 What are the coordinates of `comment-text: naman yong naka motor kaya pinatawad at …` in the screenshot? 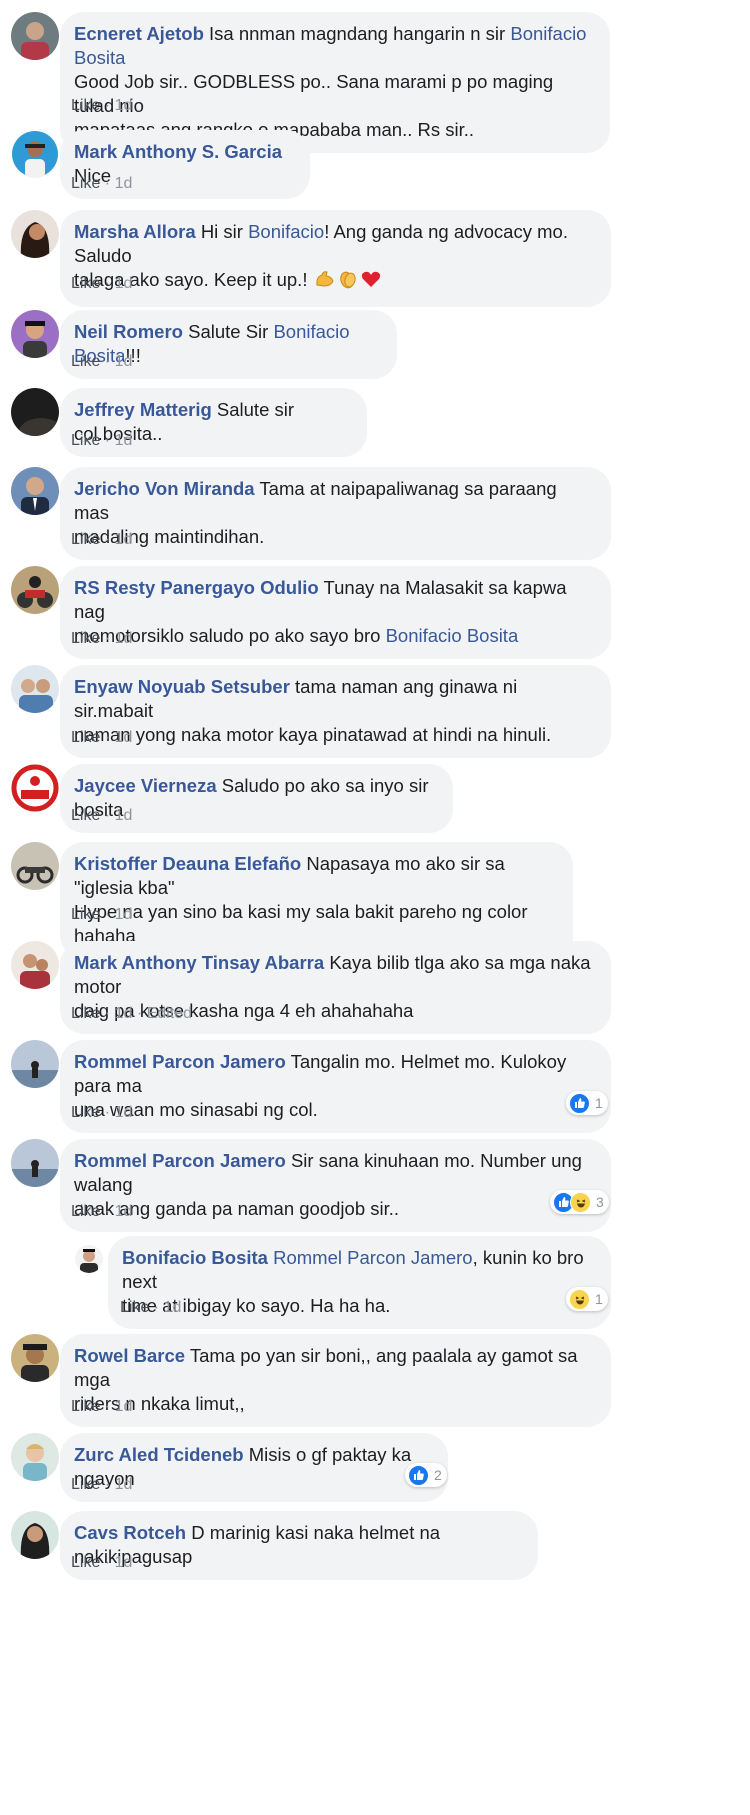 It's located at (313, 734).